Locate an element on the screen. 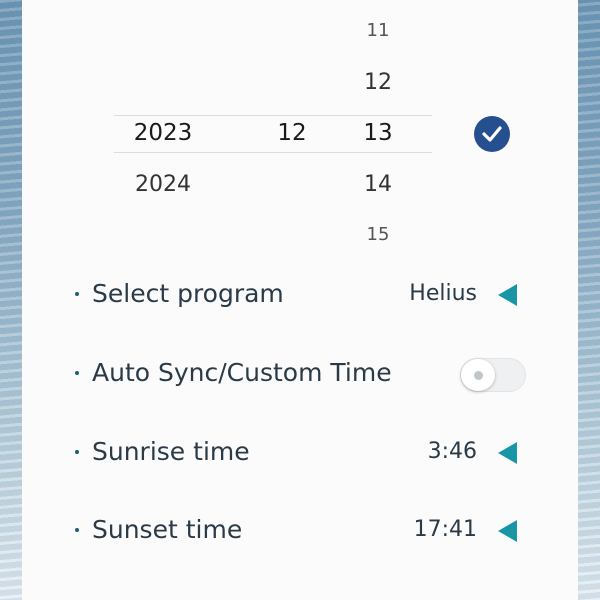 Image resolution: width=600 pixels, height=600 pixels. day-selected: 13 is located at coordinates (378, 133).